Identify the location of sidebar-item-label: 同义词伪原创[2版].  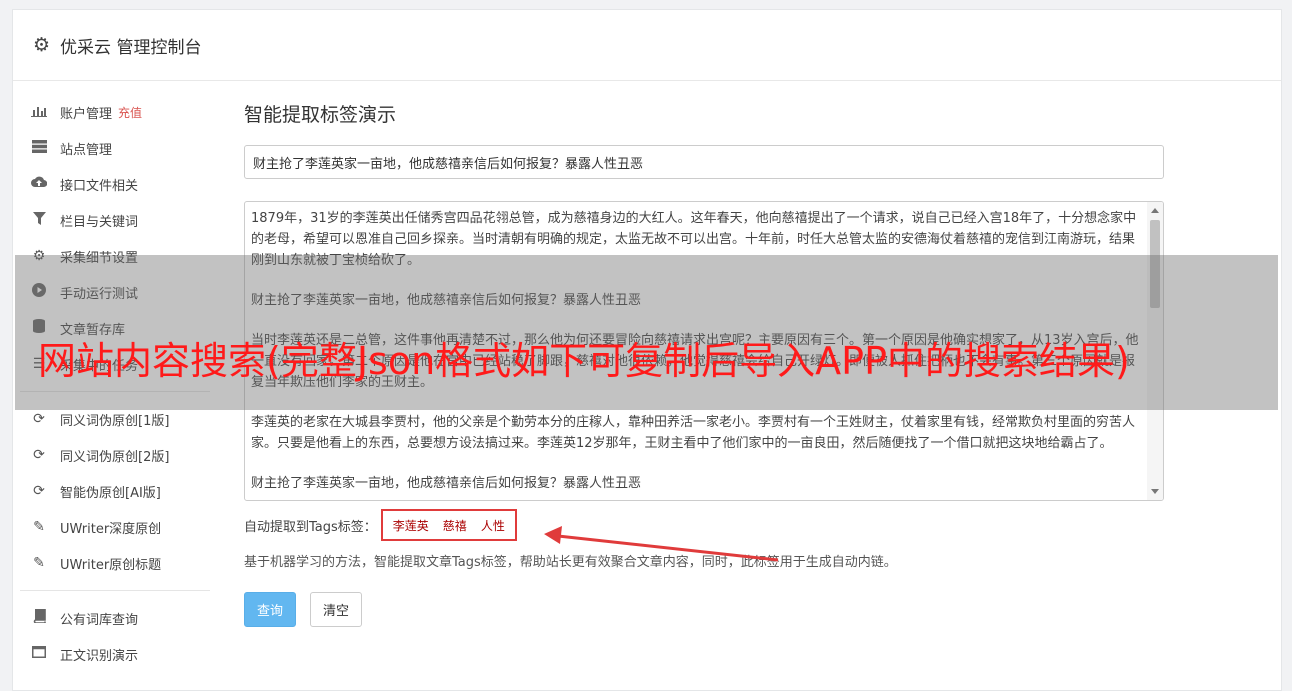
(115, 457).